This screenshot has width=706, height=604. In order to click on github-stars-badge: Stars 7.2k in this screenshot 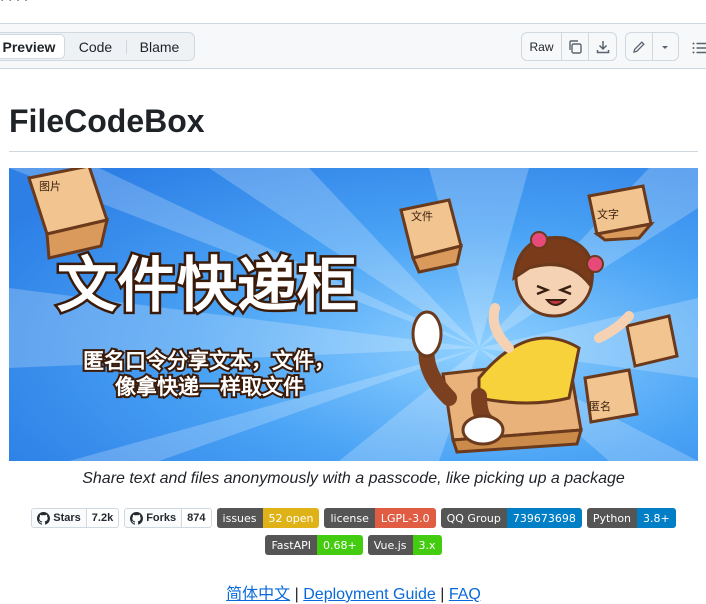, I will do `click(75, 518)`.